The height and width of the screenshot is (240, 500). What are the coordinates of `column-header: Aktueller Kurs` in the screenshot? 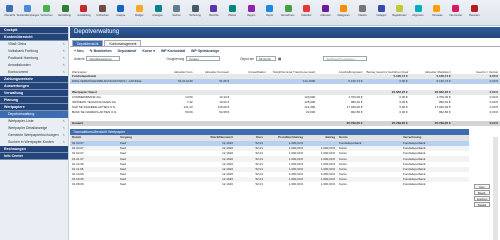 It's located at (176, 68).